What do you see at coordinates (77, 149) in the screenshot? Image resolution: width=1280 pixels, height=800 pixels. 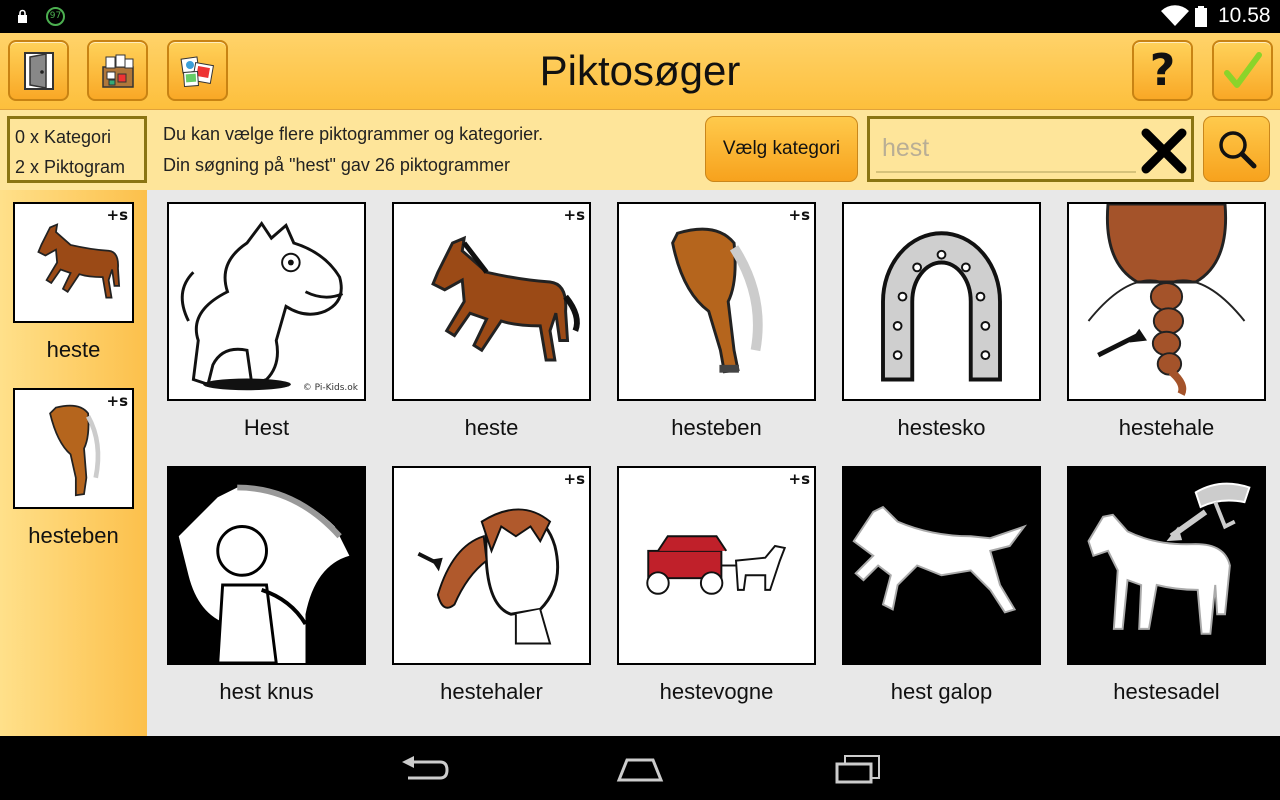 I see `selection-counter: 0 x Kategori 2 x Piktogram` at bounding box center [77, 149].